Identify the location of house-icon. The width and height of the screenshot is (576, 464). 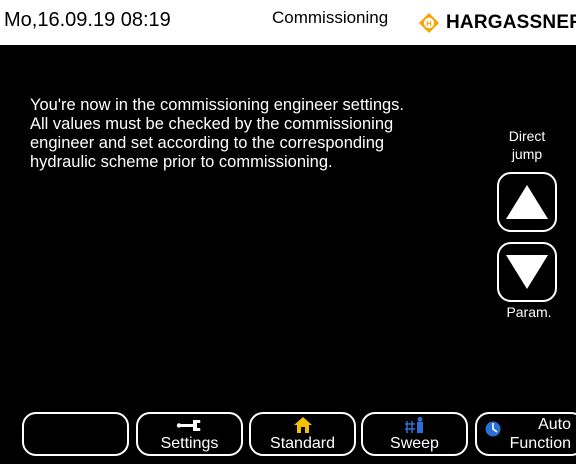
(302, 425).